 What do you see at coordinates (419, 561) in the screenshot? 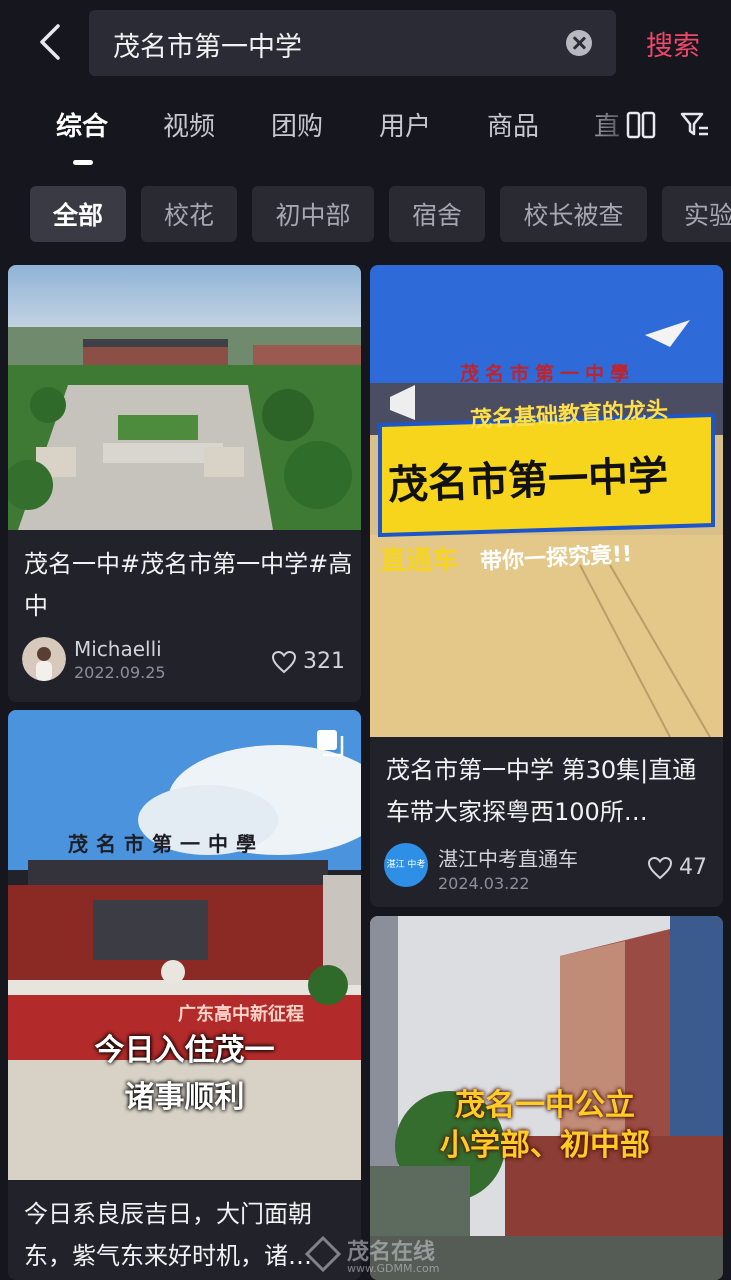
I see `overlay-sub-highlight: 直通车` at bounding box center [419, 561].